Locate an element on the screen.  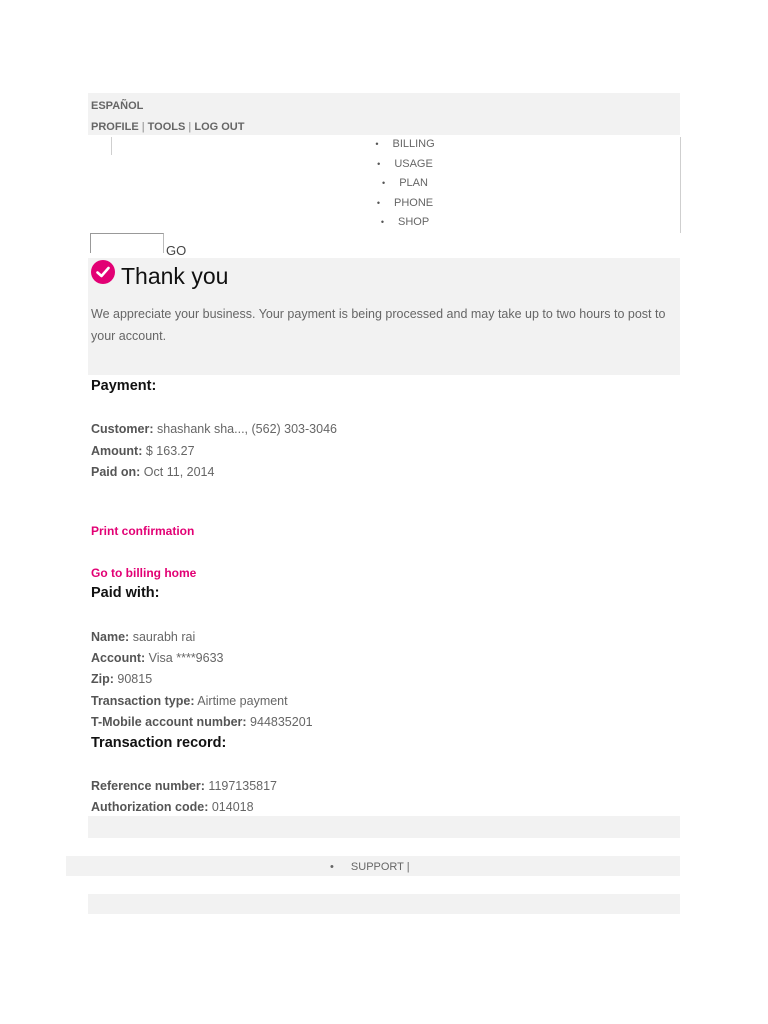
nav-item-label: PHONE is located at coordinates (414, 202).